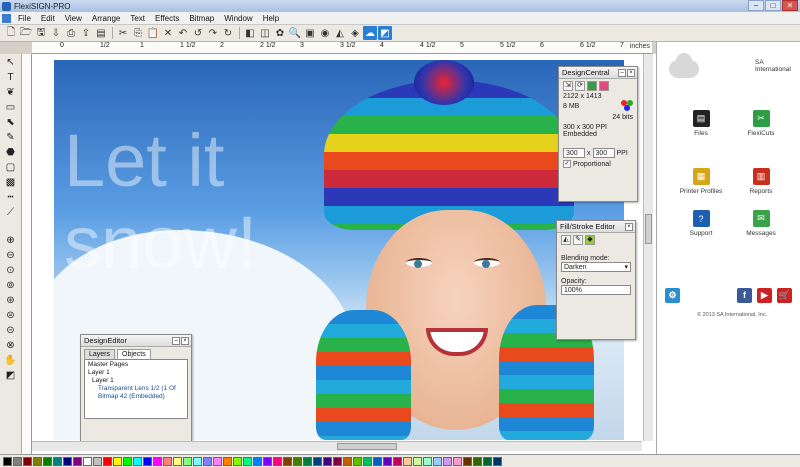  What do you see at coordinates (280, 33) in the screenshot?
I see `color-icon: ✿` at bounding box center [280, 33].